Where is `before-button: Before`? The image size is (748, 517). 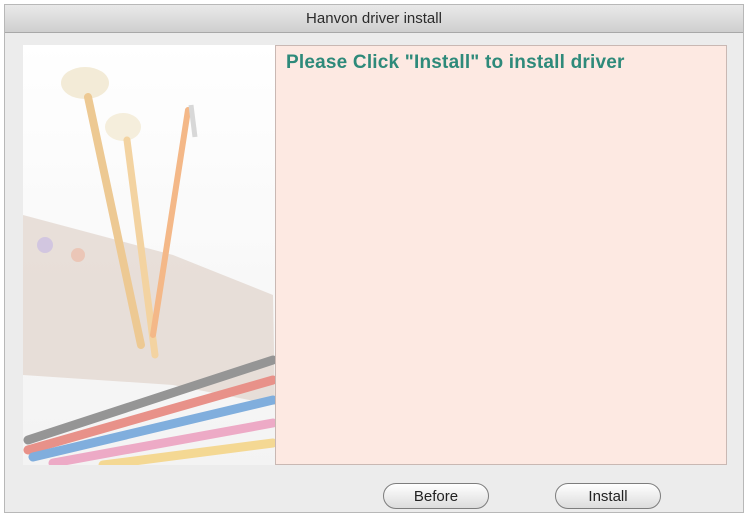 before-button: Before is located at coordinates (436, 496).